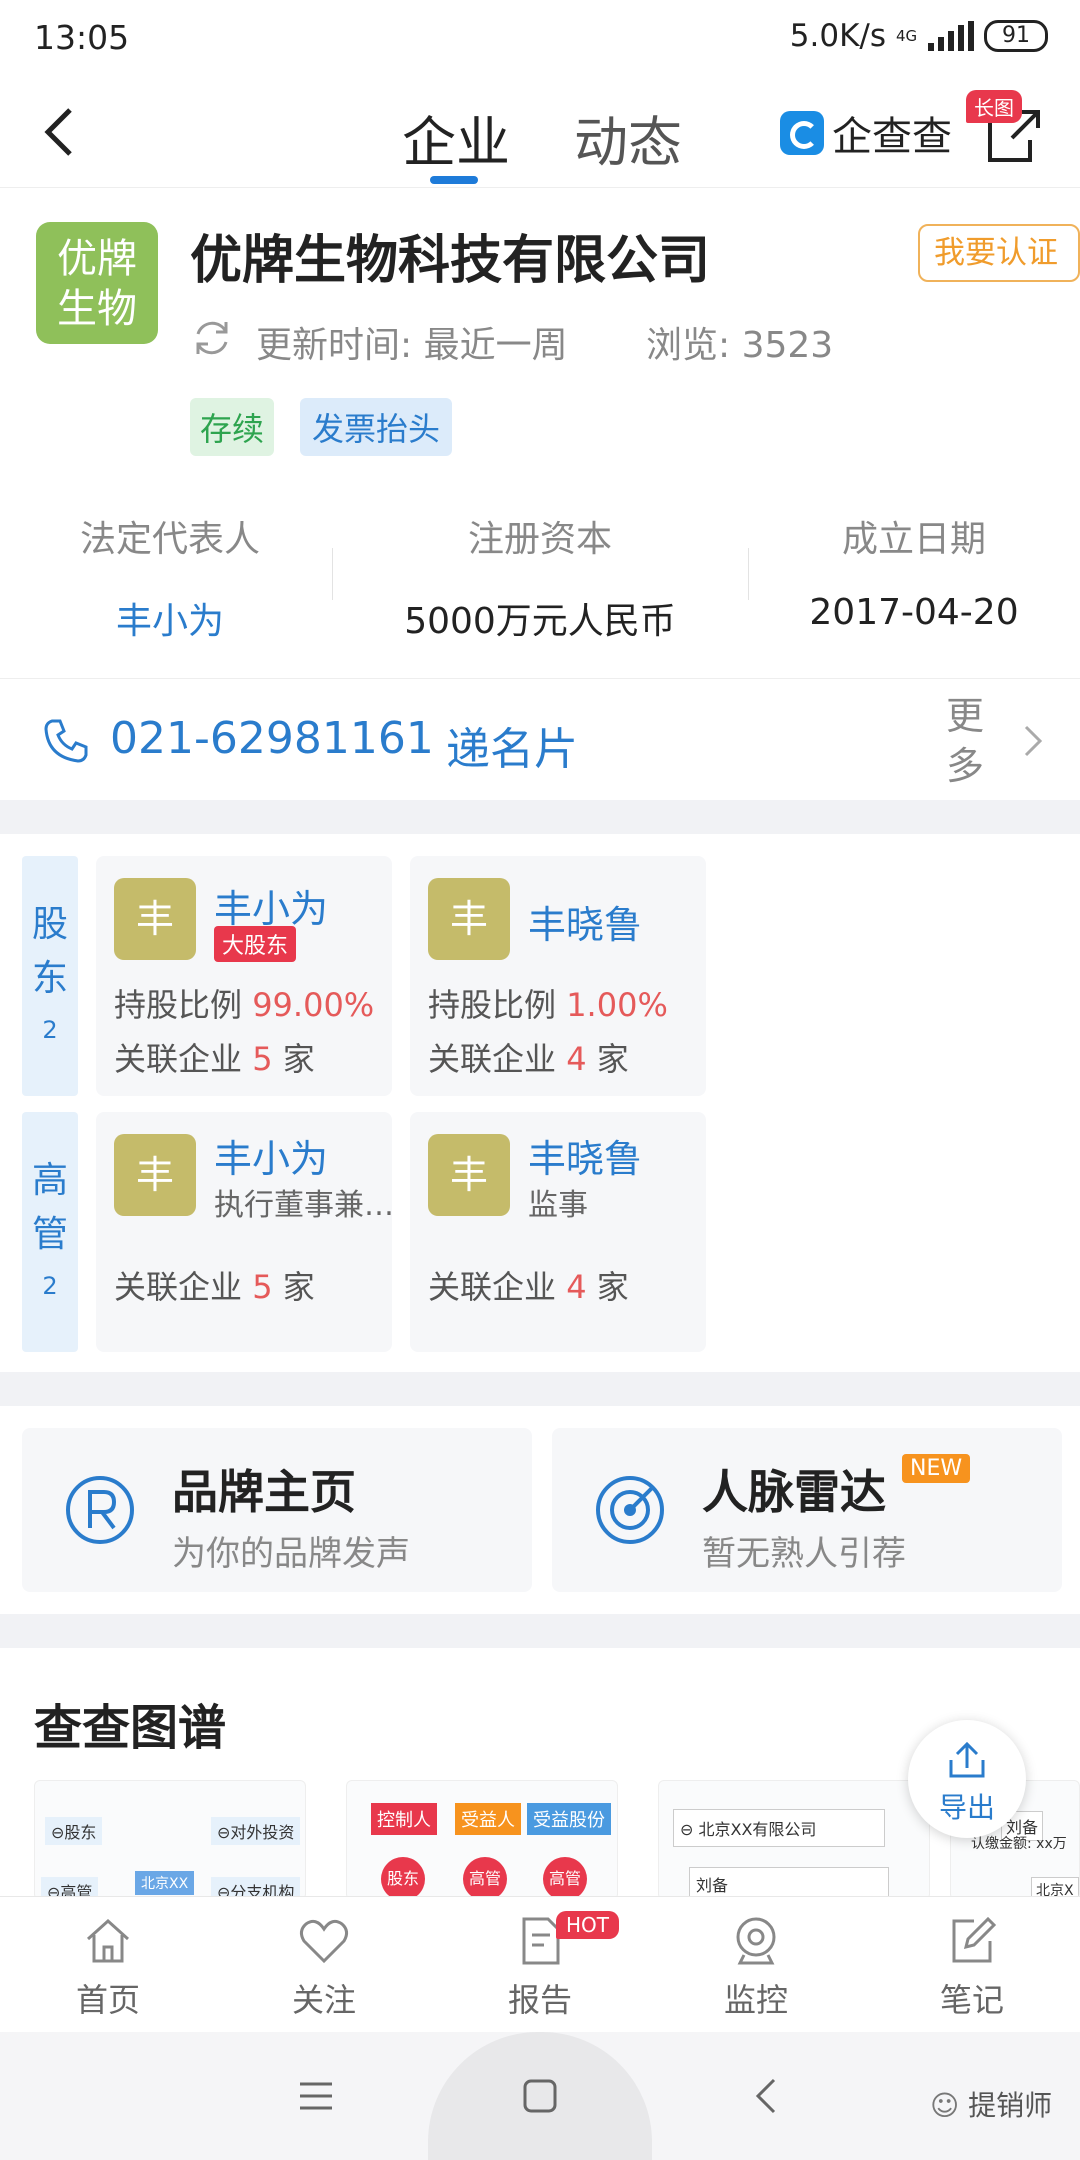  What do you see at coordinates (245, 1232) in the screenshot?
I see `executive-card: 丰 丰小为 执行董事兼… 关联企业 5 家` at bounding box center [245, 1232].